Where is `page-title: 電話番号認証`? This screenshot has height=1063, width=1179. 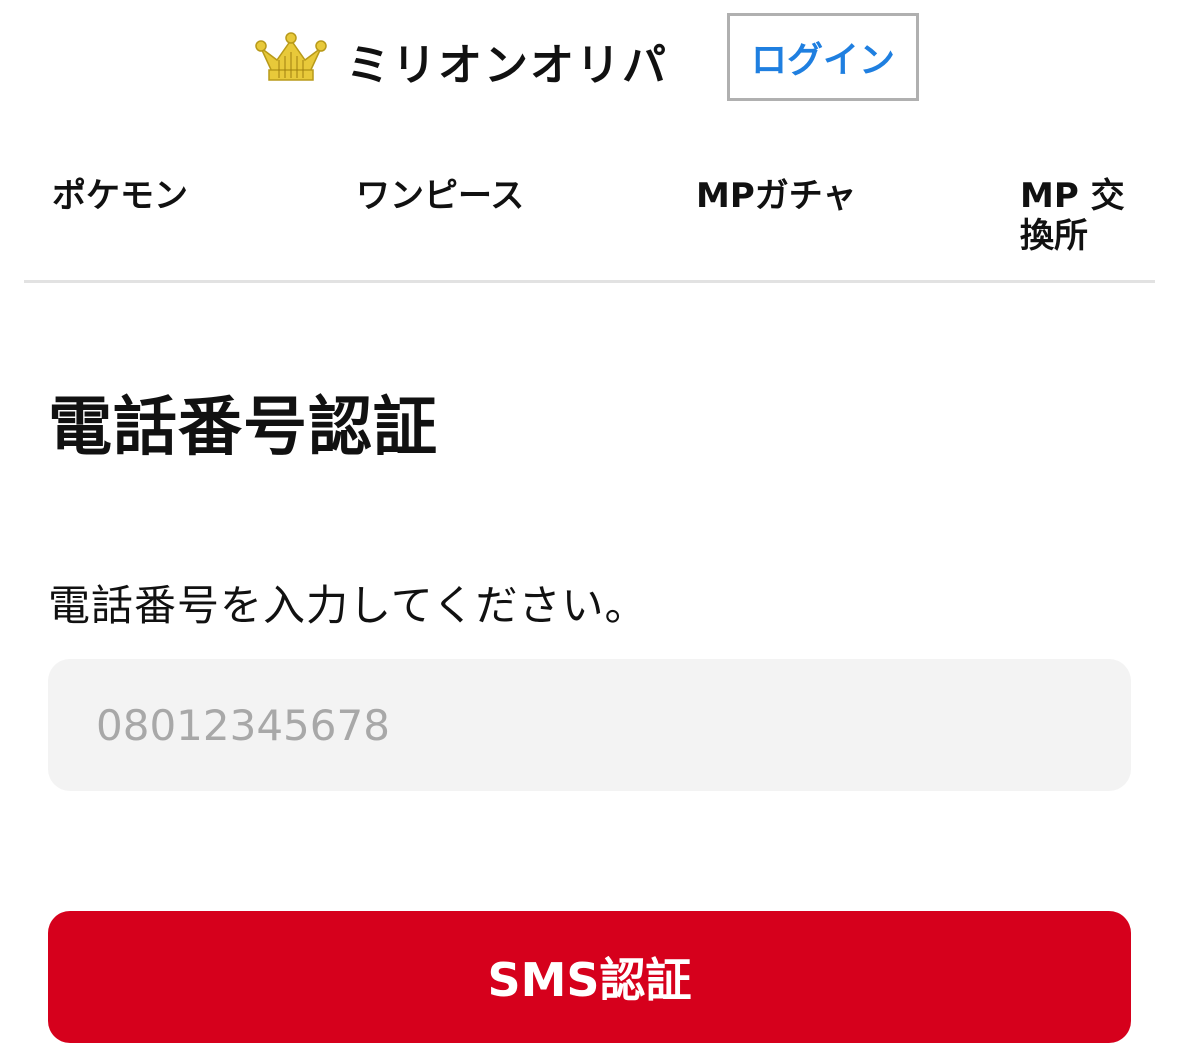 page-title: 電話番号認証 is located at coordinates (243, 428).